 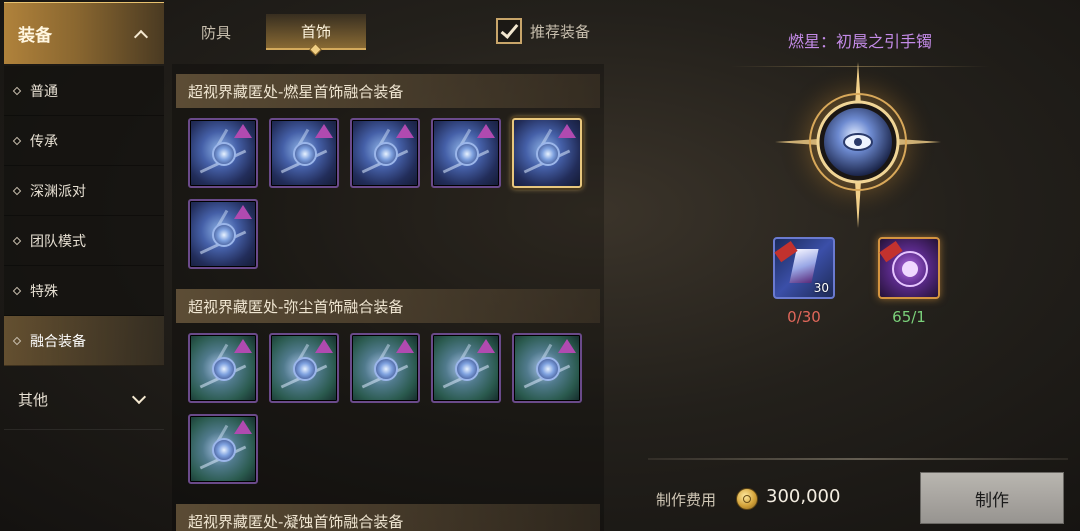 I want to click on tab-accessory-label: 首饰, so click(x=315, y=31).